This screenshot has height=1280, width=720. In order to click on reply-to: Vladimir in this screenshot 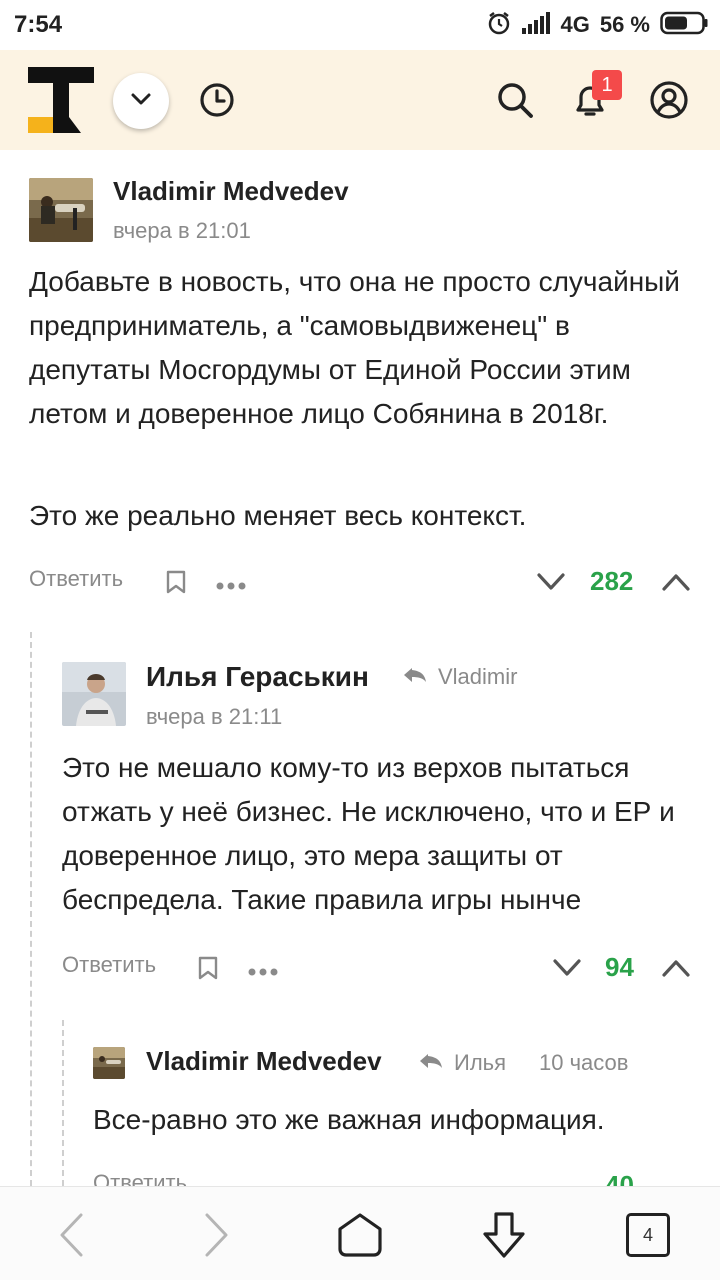, I will do `click(459, 677)`.